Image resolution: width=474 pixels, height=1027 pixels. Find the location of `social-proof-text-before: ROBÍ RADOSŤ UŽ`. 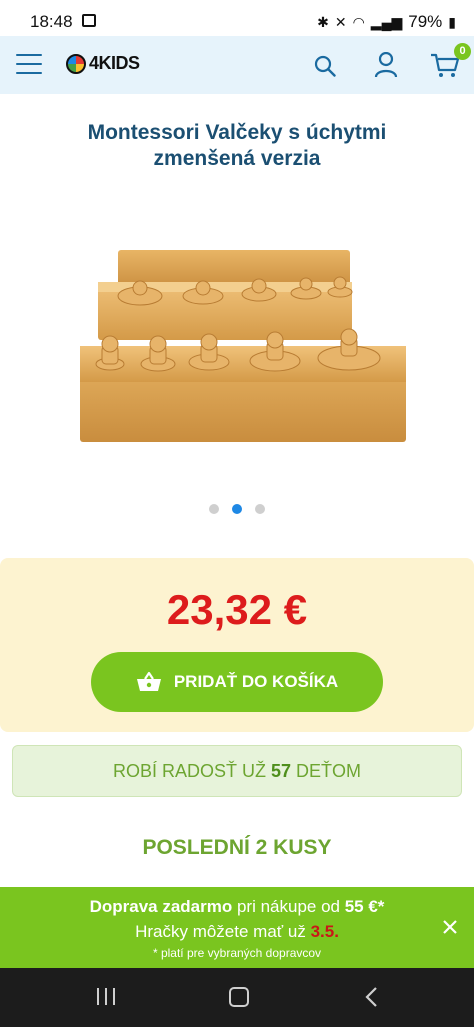

social-proof-text-before: ROBÍ RADOSŤ UŽ is located at coordinates (191, 771).